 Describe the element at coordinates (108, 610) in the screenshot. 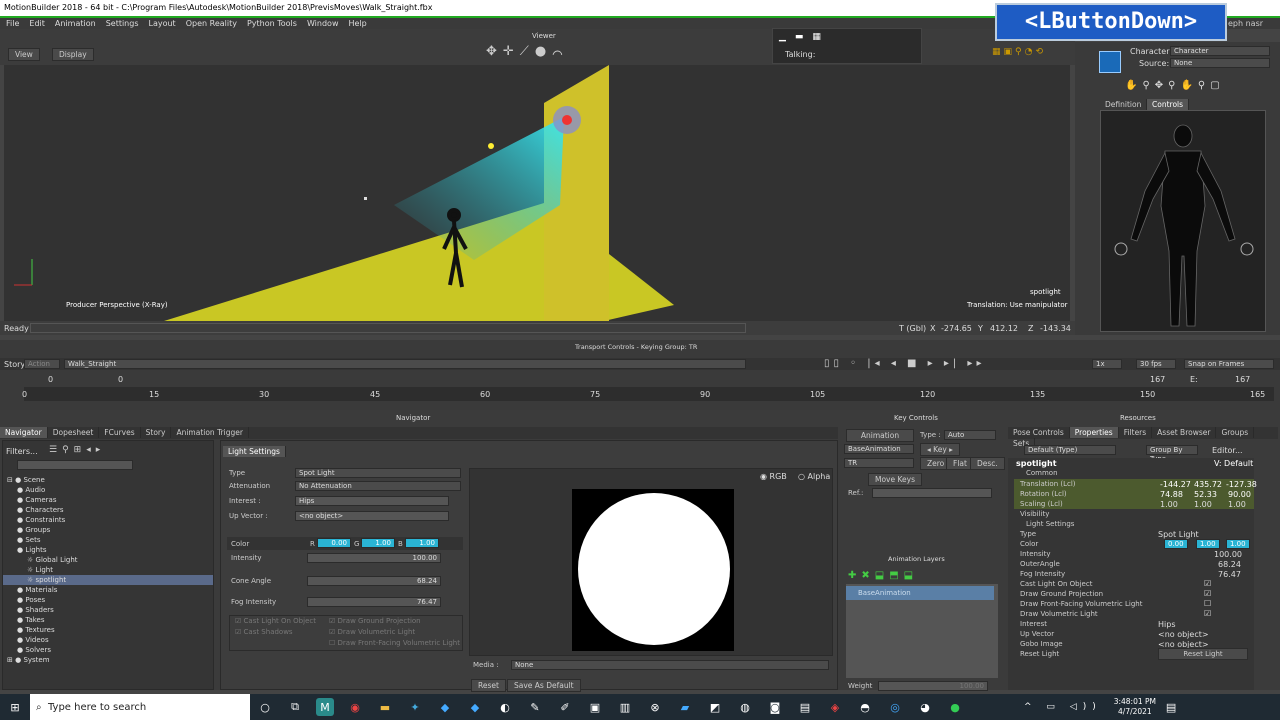

I see `tree-item-shaders: ● Shaders` at that location.